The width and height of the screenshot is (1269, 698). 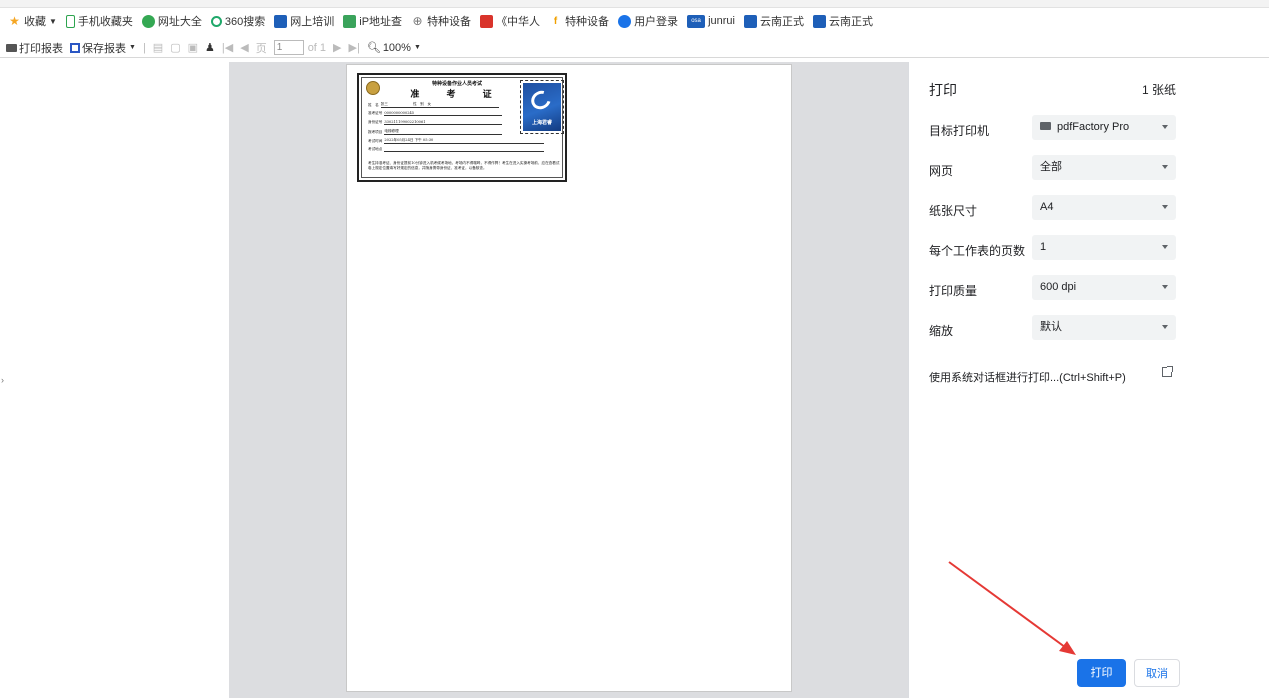 What do you see at coordinates (1158, 90) in the screenshot?
I see `sheet-count: 1 张纸` at bounding box center [1158, 90].